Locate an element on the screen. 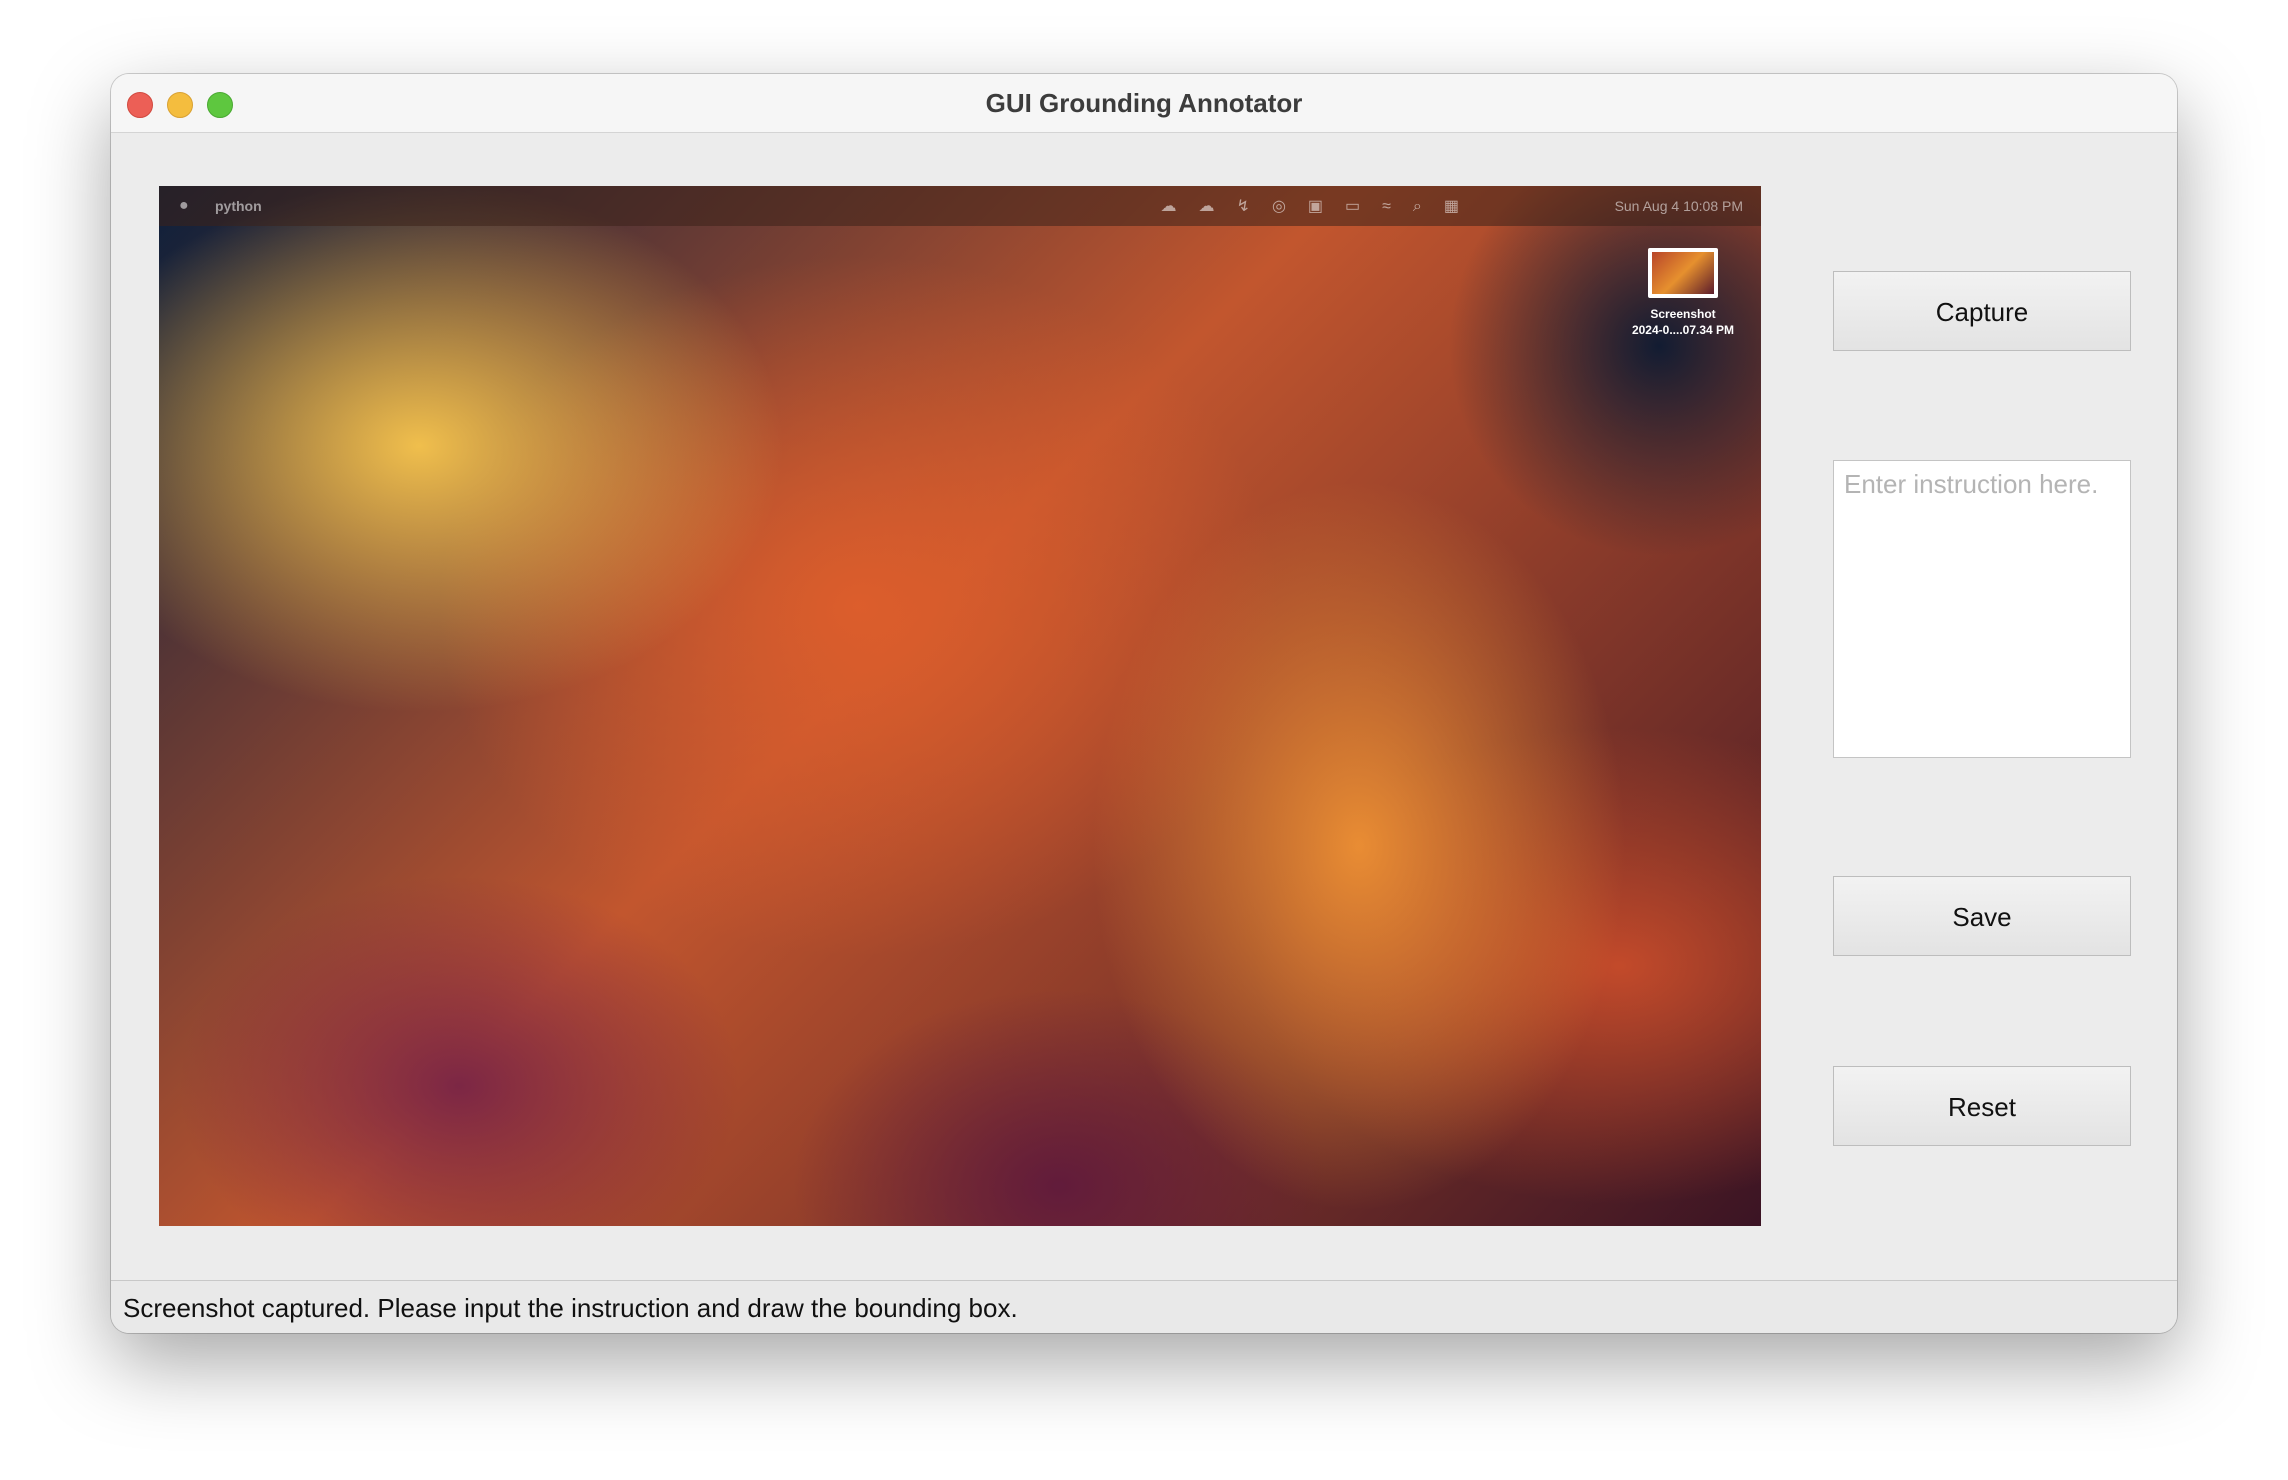 Image resolution: width=2288 pixels, height=1480 pixels. menubar-status-icons: ☁☁↯◎▣▭≈⌕▦ is located at coordinates (1320, 206).